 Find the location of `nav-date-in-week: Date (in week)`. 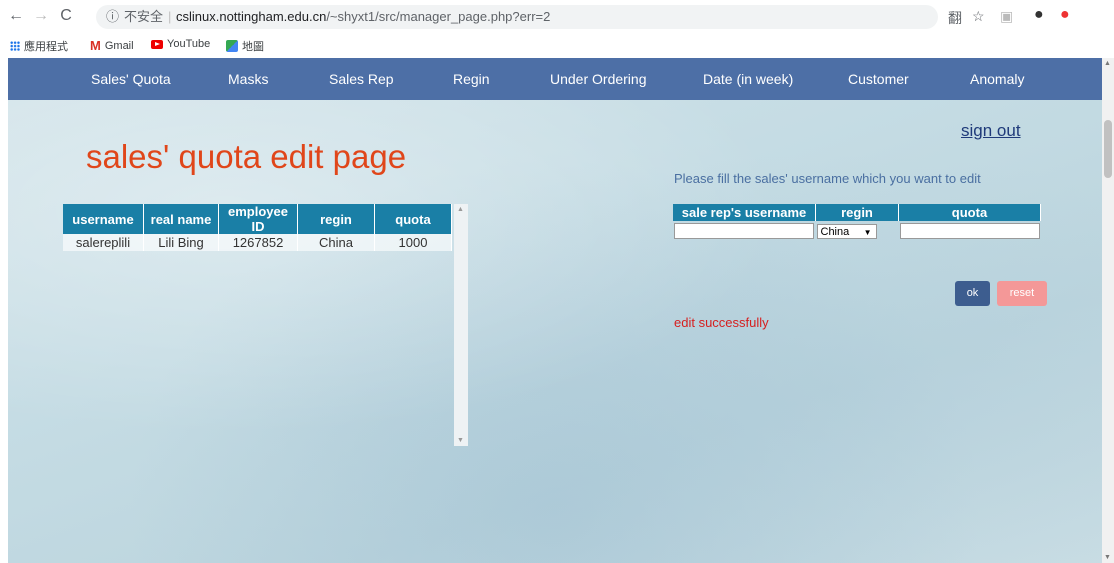

nav-date-in-week: Date (in week) is located at coordinates (748, 79).